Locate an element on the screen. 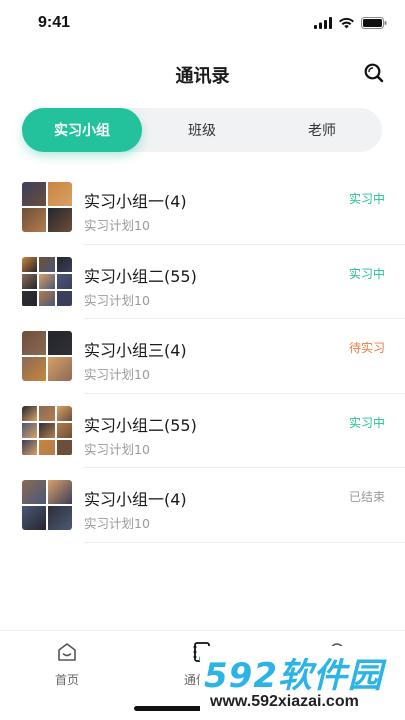 The width and height of the screenshot is (405, 720). tab-teacher: 老师 is located at coordinates (322, 130).